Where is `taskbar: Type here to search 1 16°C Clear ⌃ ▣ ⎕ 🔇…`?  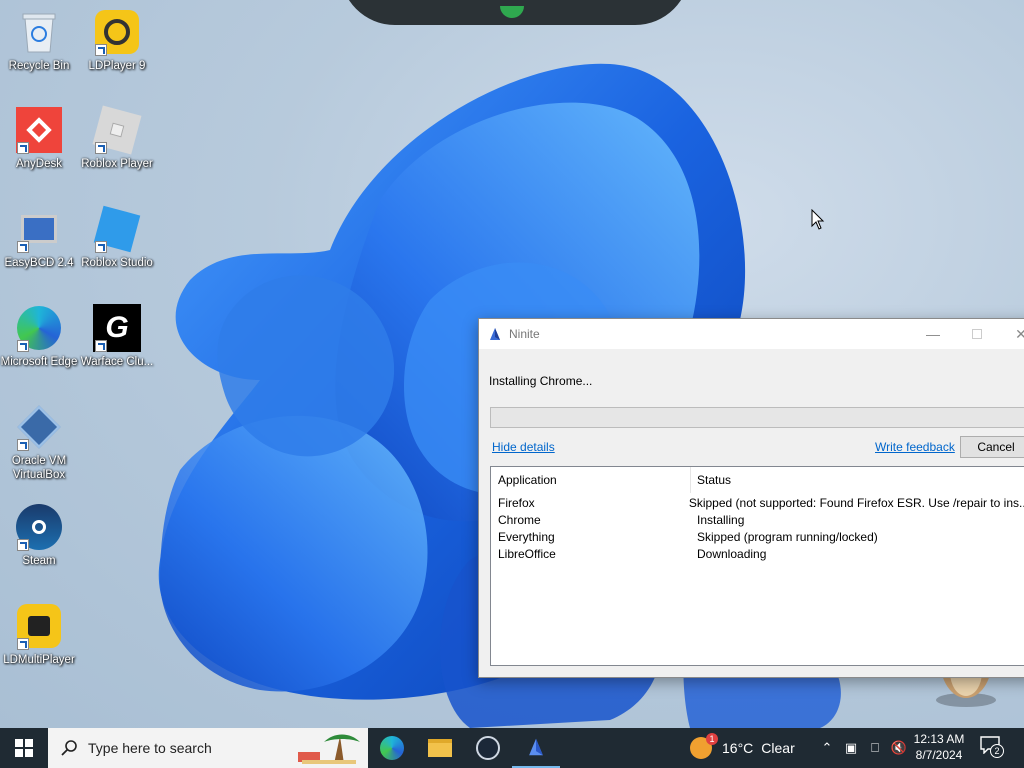 taskbar: Type here to search 1 16°C Clear ⌃ ▣ ⎕ 🔇… is located at coordinates (512, 748).